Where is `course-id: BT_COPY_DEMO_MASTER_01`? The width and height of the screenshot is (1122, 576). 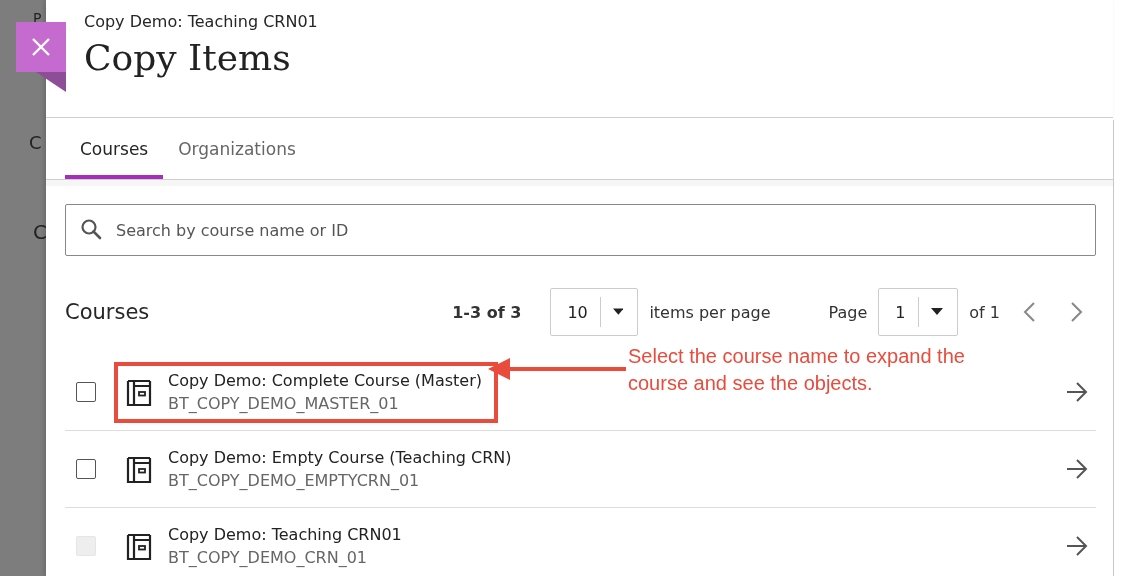
course-id: BT_COPY_DEMO_MASTER_01 is located at coordinates (284, 403).